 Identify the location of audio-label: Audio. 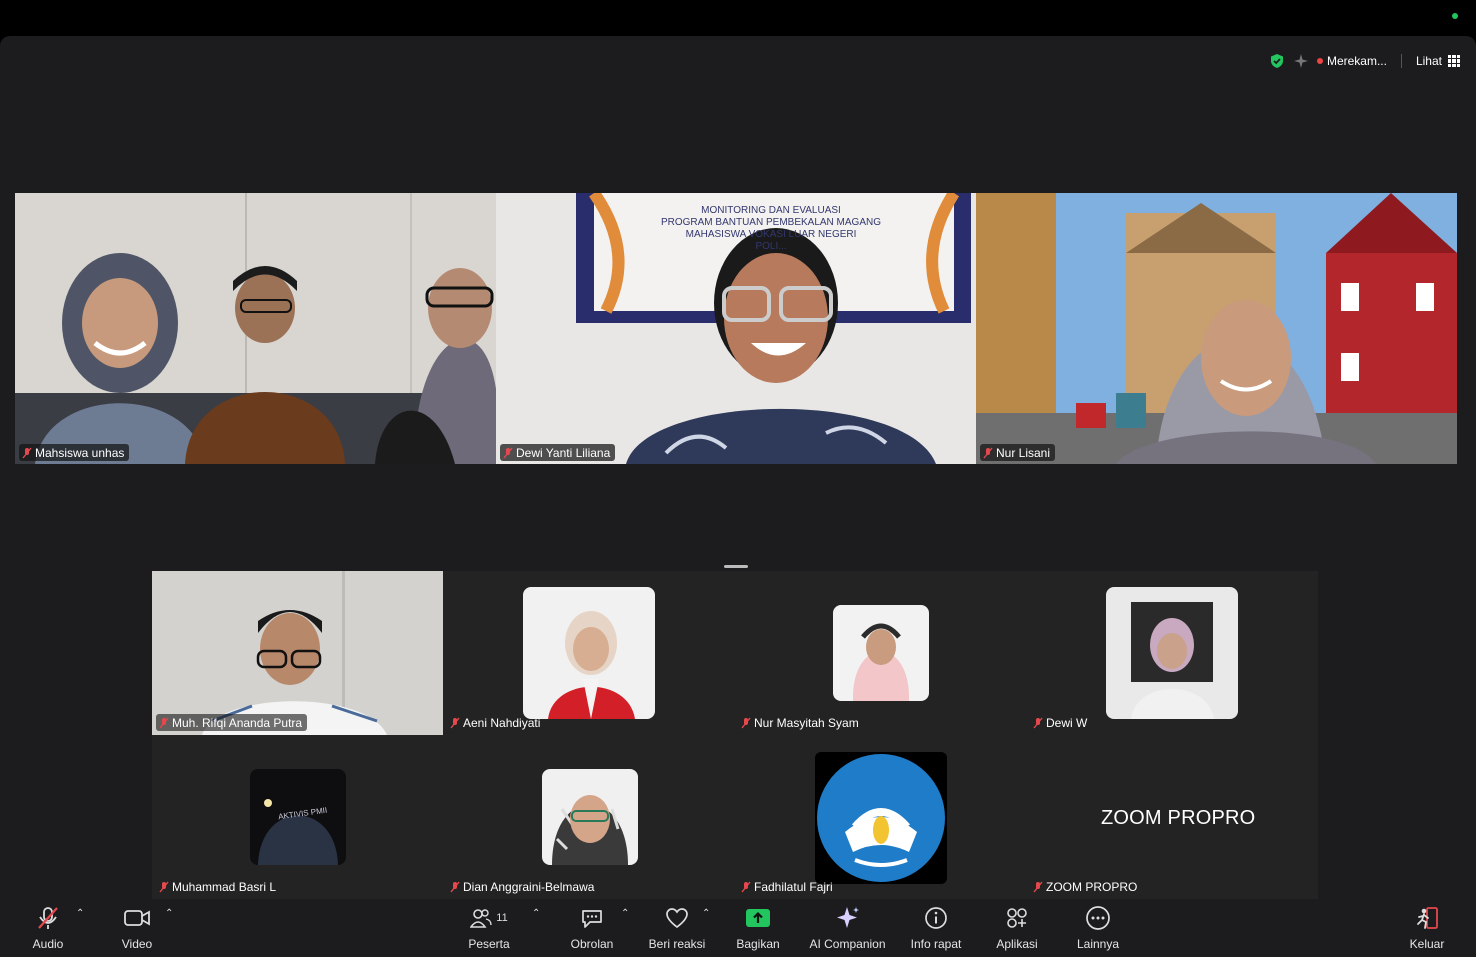
(48, 944).